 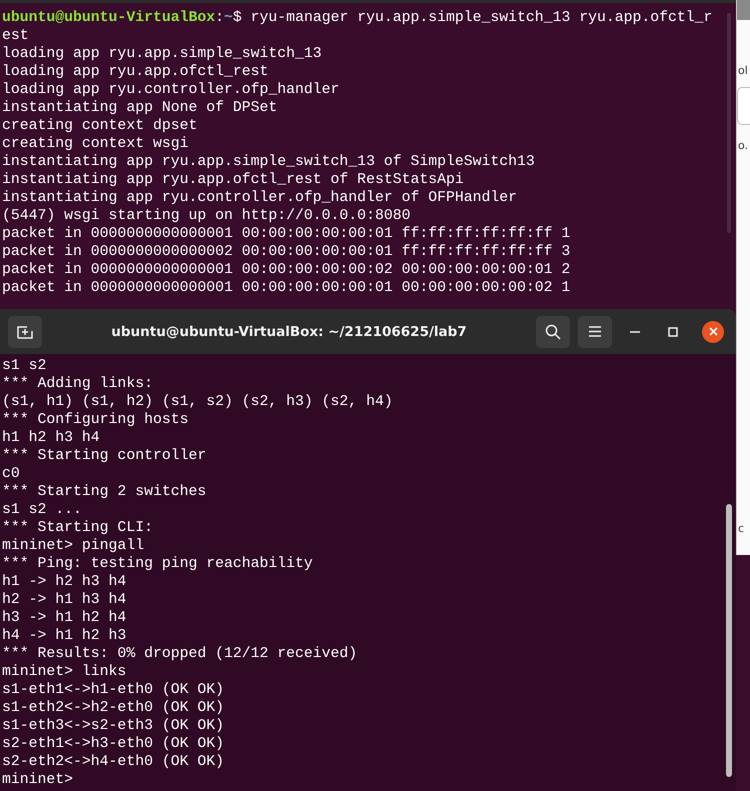 What do you see at coordinates (743, 10) in the screenshot?
I see `toolbar-strip` at bounding box center [743, 10].